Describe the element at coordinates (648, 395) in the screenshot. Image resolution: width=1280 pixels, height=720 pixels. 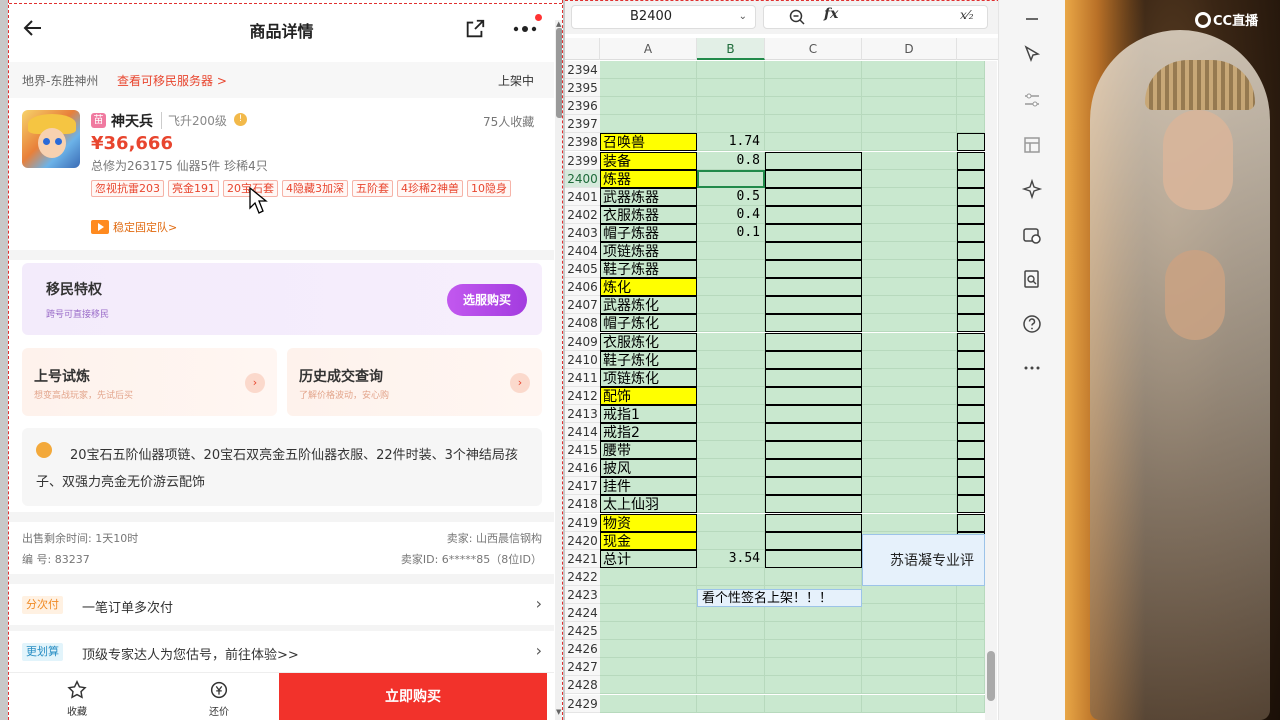
I see `cell-a: 配饰` at that location.